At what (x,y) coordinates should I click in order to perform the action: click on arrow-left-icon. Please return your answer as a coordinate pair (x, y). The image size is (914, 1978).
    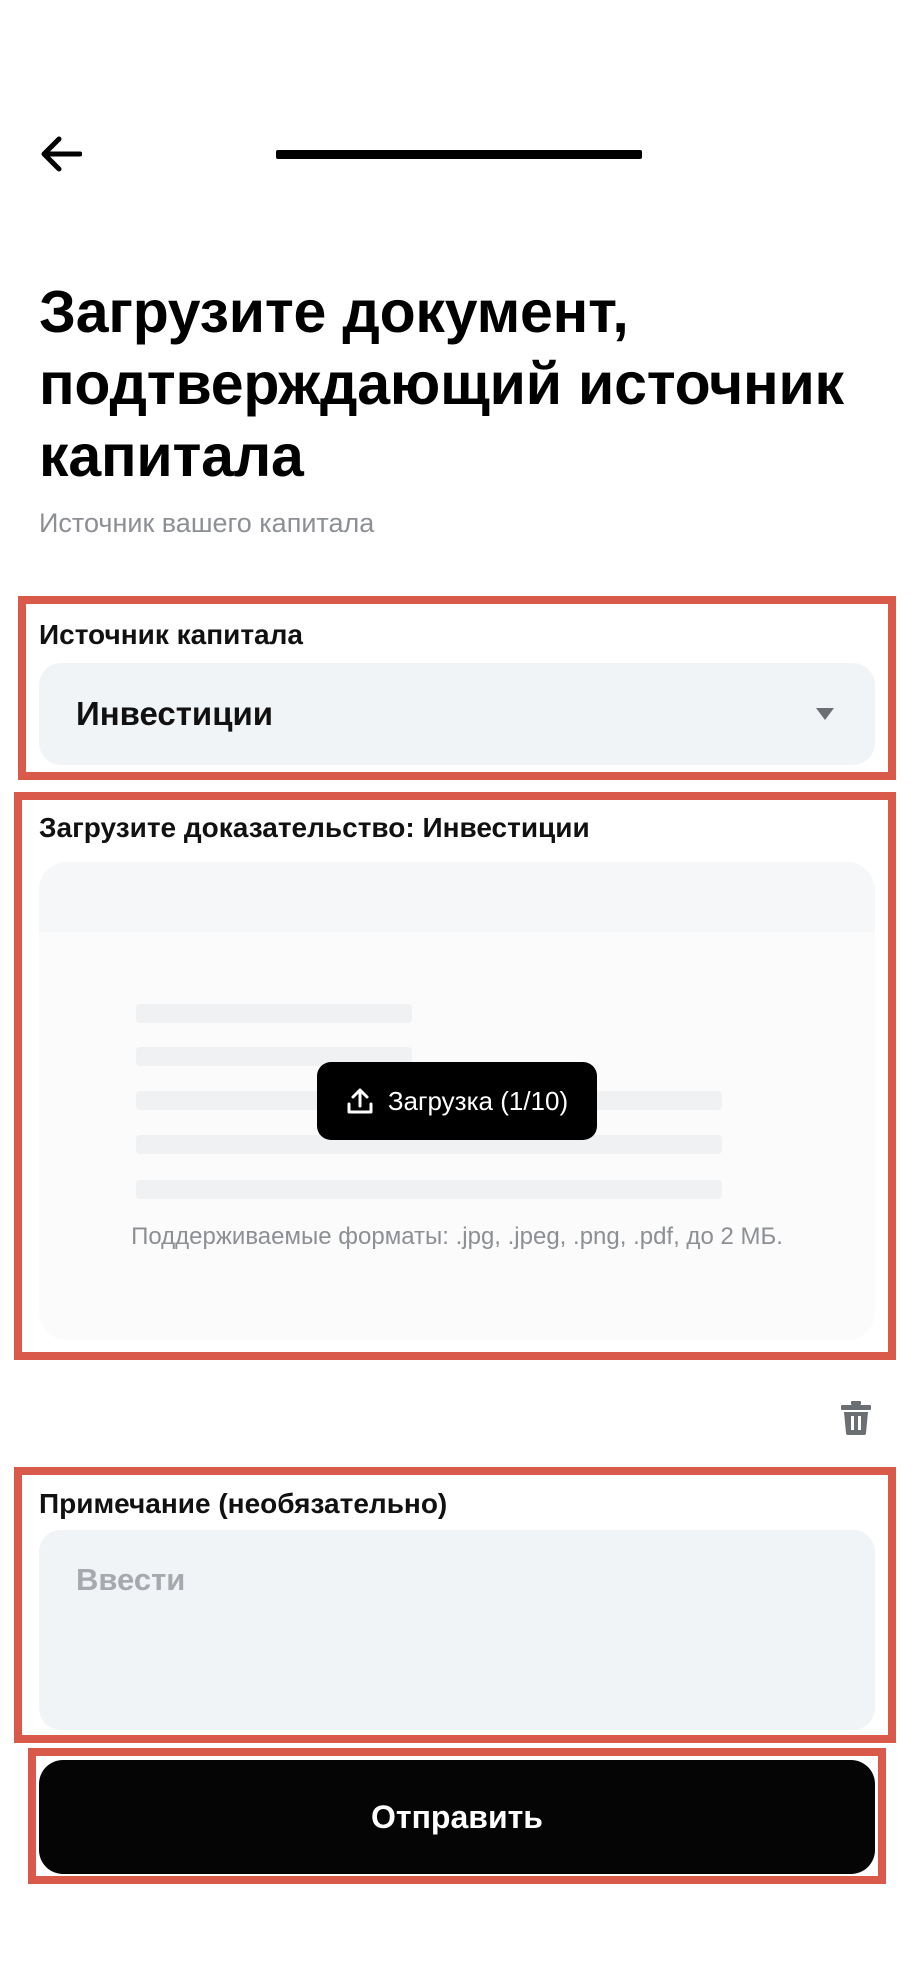
    Looking at the image, I should click on (61, 154).